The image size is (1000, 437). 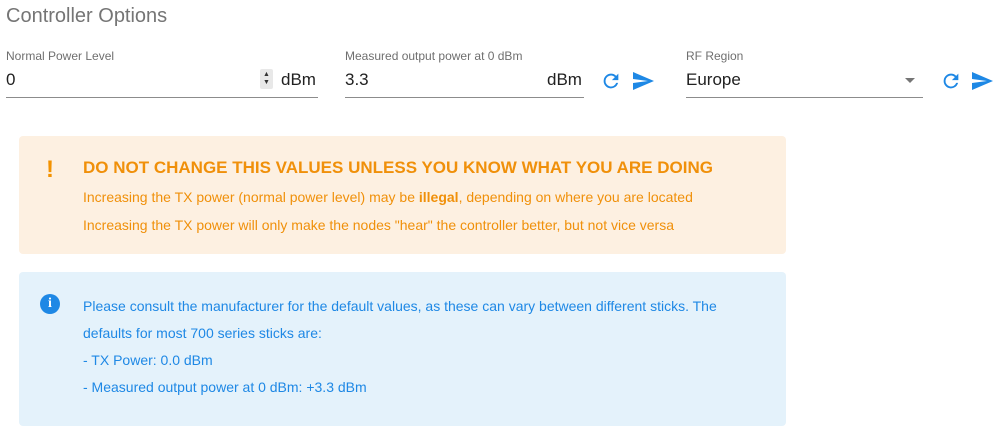 What do you see at coordinates (804, 74) in the screenshot?
I see `rf-region-select: RF Region Europe` at bounding box center [804, 74].